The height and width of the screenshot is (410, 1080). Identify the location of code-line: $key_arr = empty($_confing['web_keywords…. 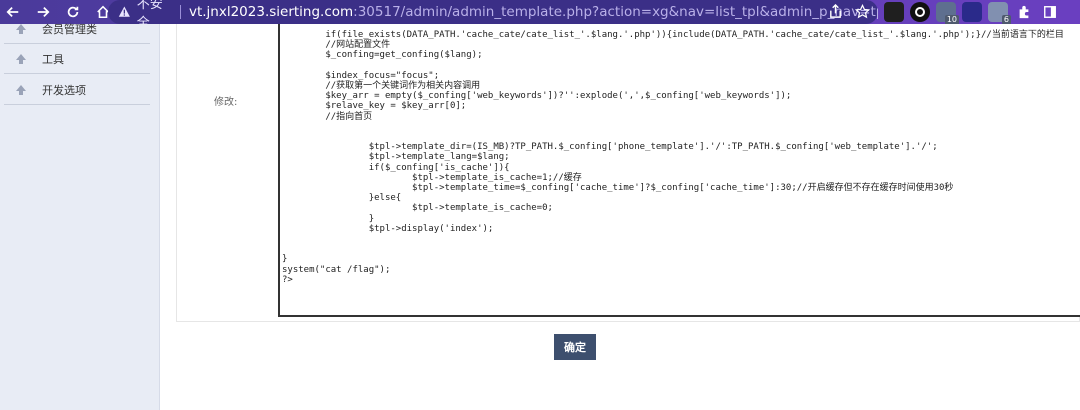
(537, 96).